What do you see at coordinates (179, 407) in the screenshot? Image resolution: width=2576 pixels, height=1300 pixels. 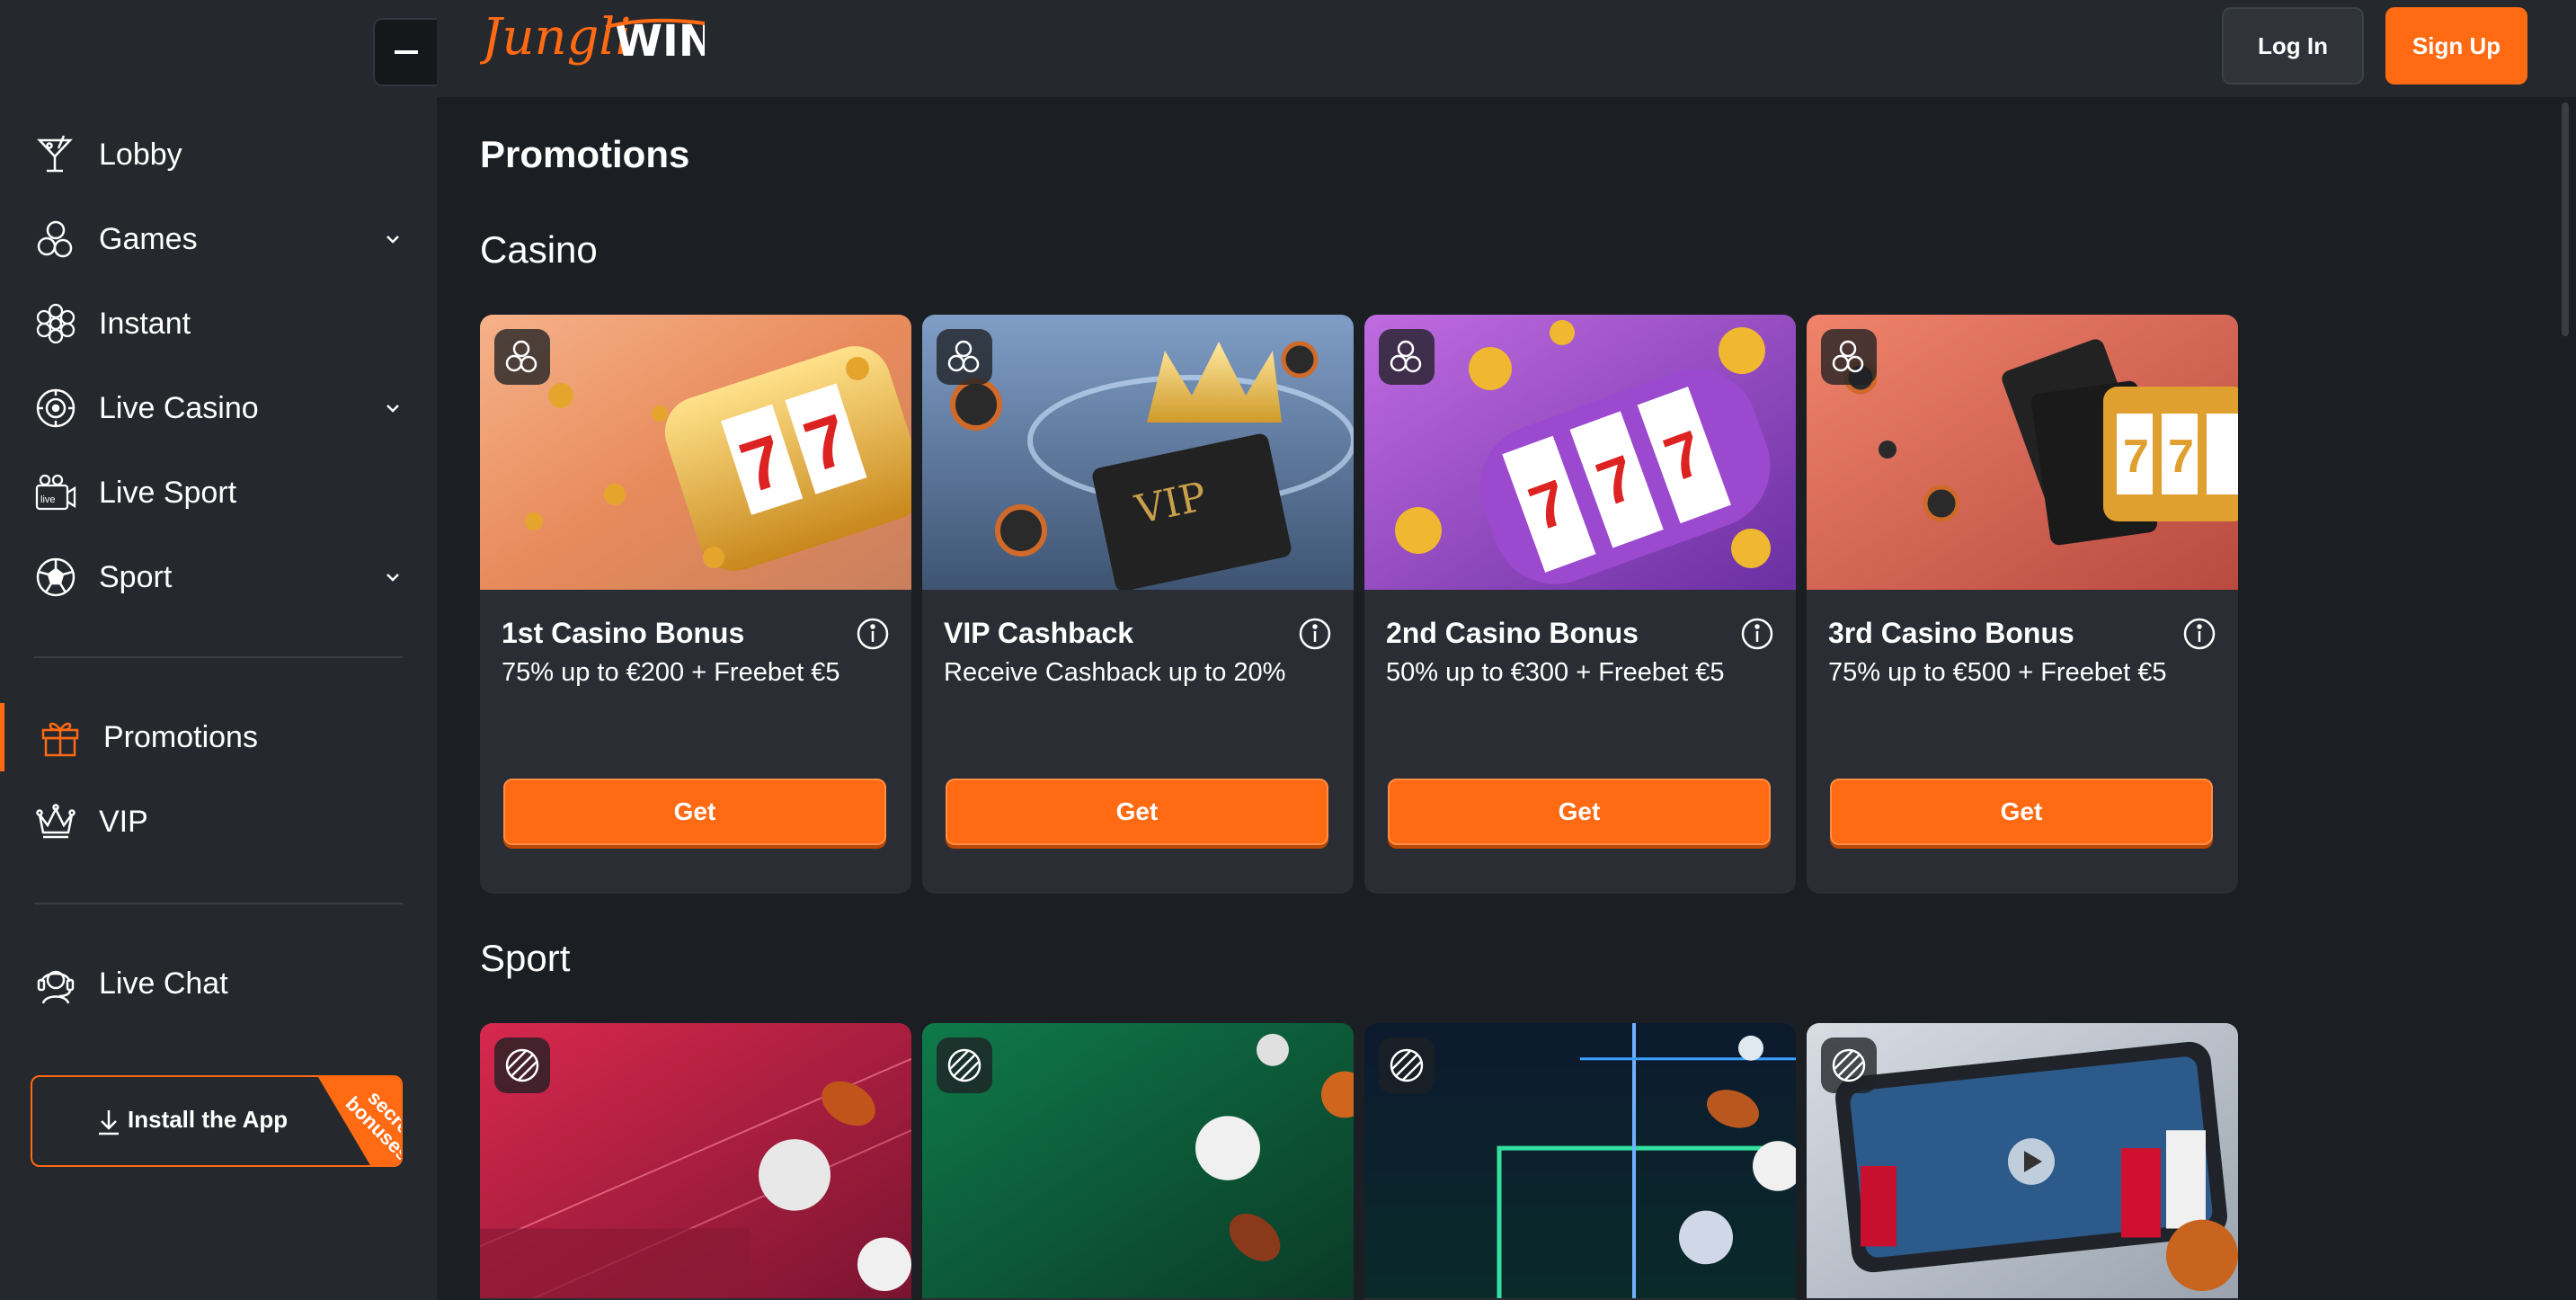 I see `sidebar-item-label: Live Casino` at bounding box center [179, 407].